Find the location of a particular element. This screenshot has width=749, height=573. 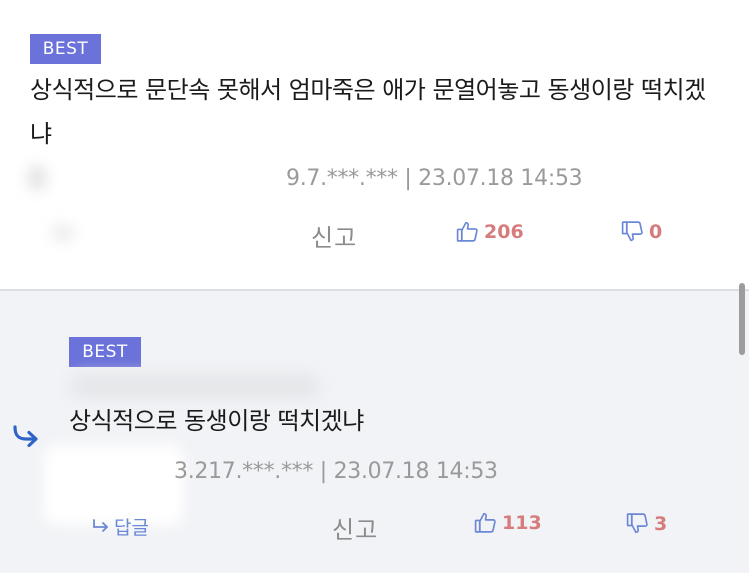

downvote-button: 3 is located at coordinates (646, 523).